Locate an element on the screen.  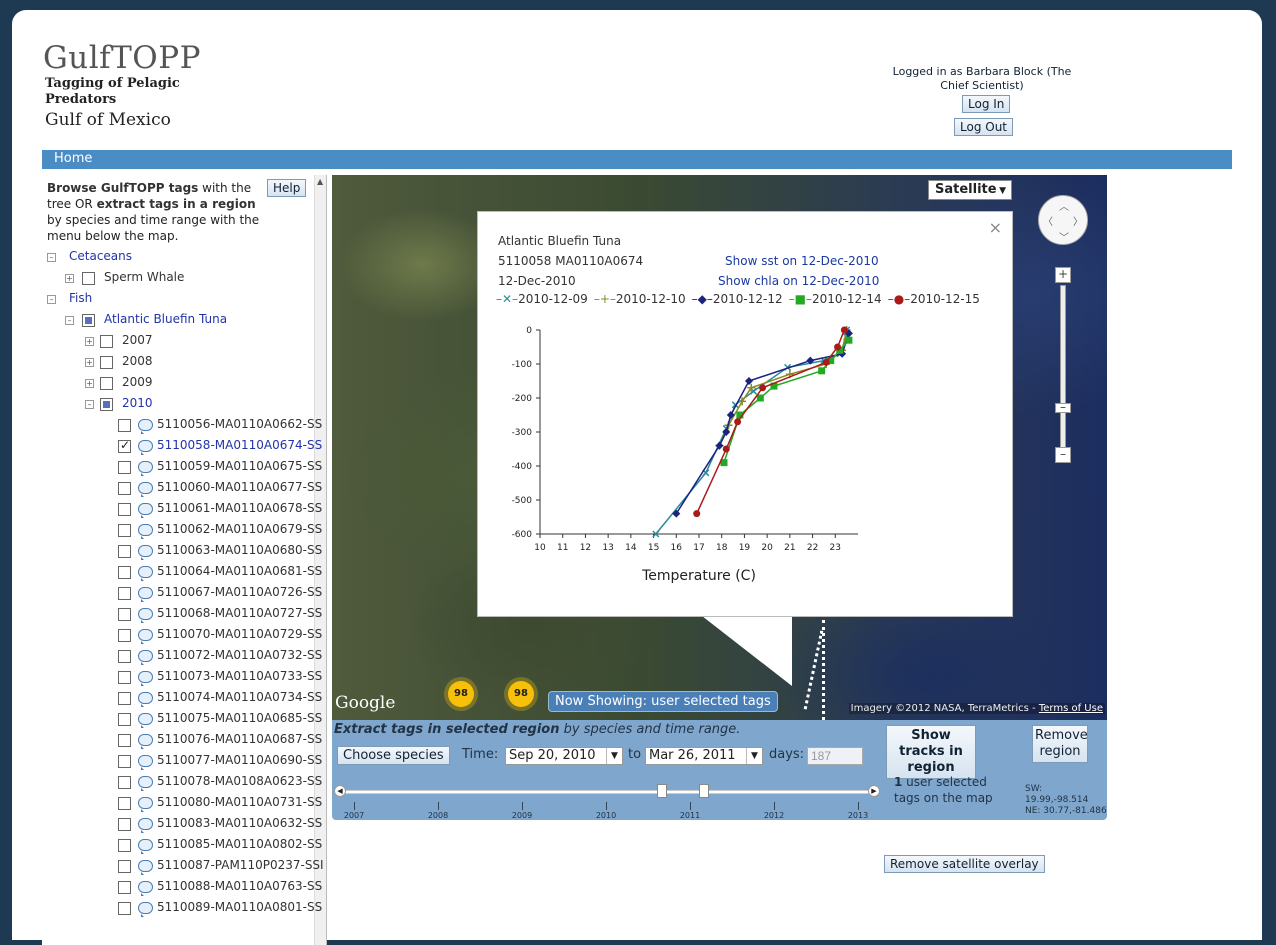
tree-node-tag: 5110060-MA0110A0677-SS is located at coordinates (182, 488).